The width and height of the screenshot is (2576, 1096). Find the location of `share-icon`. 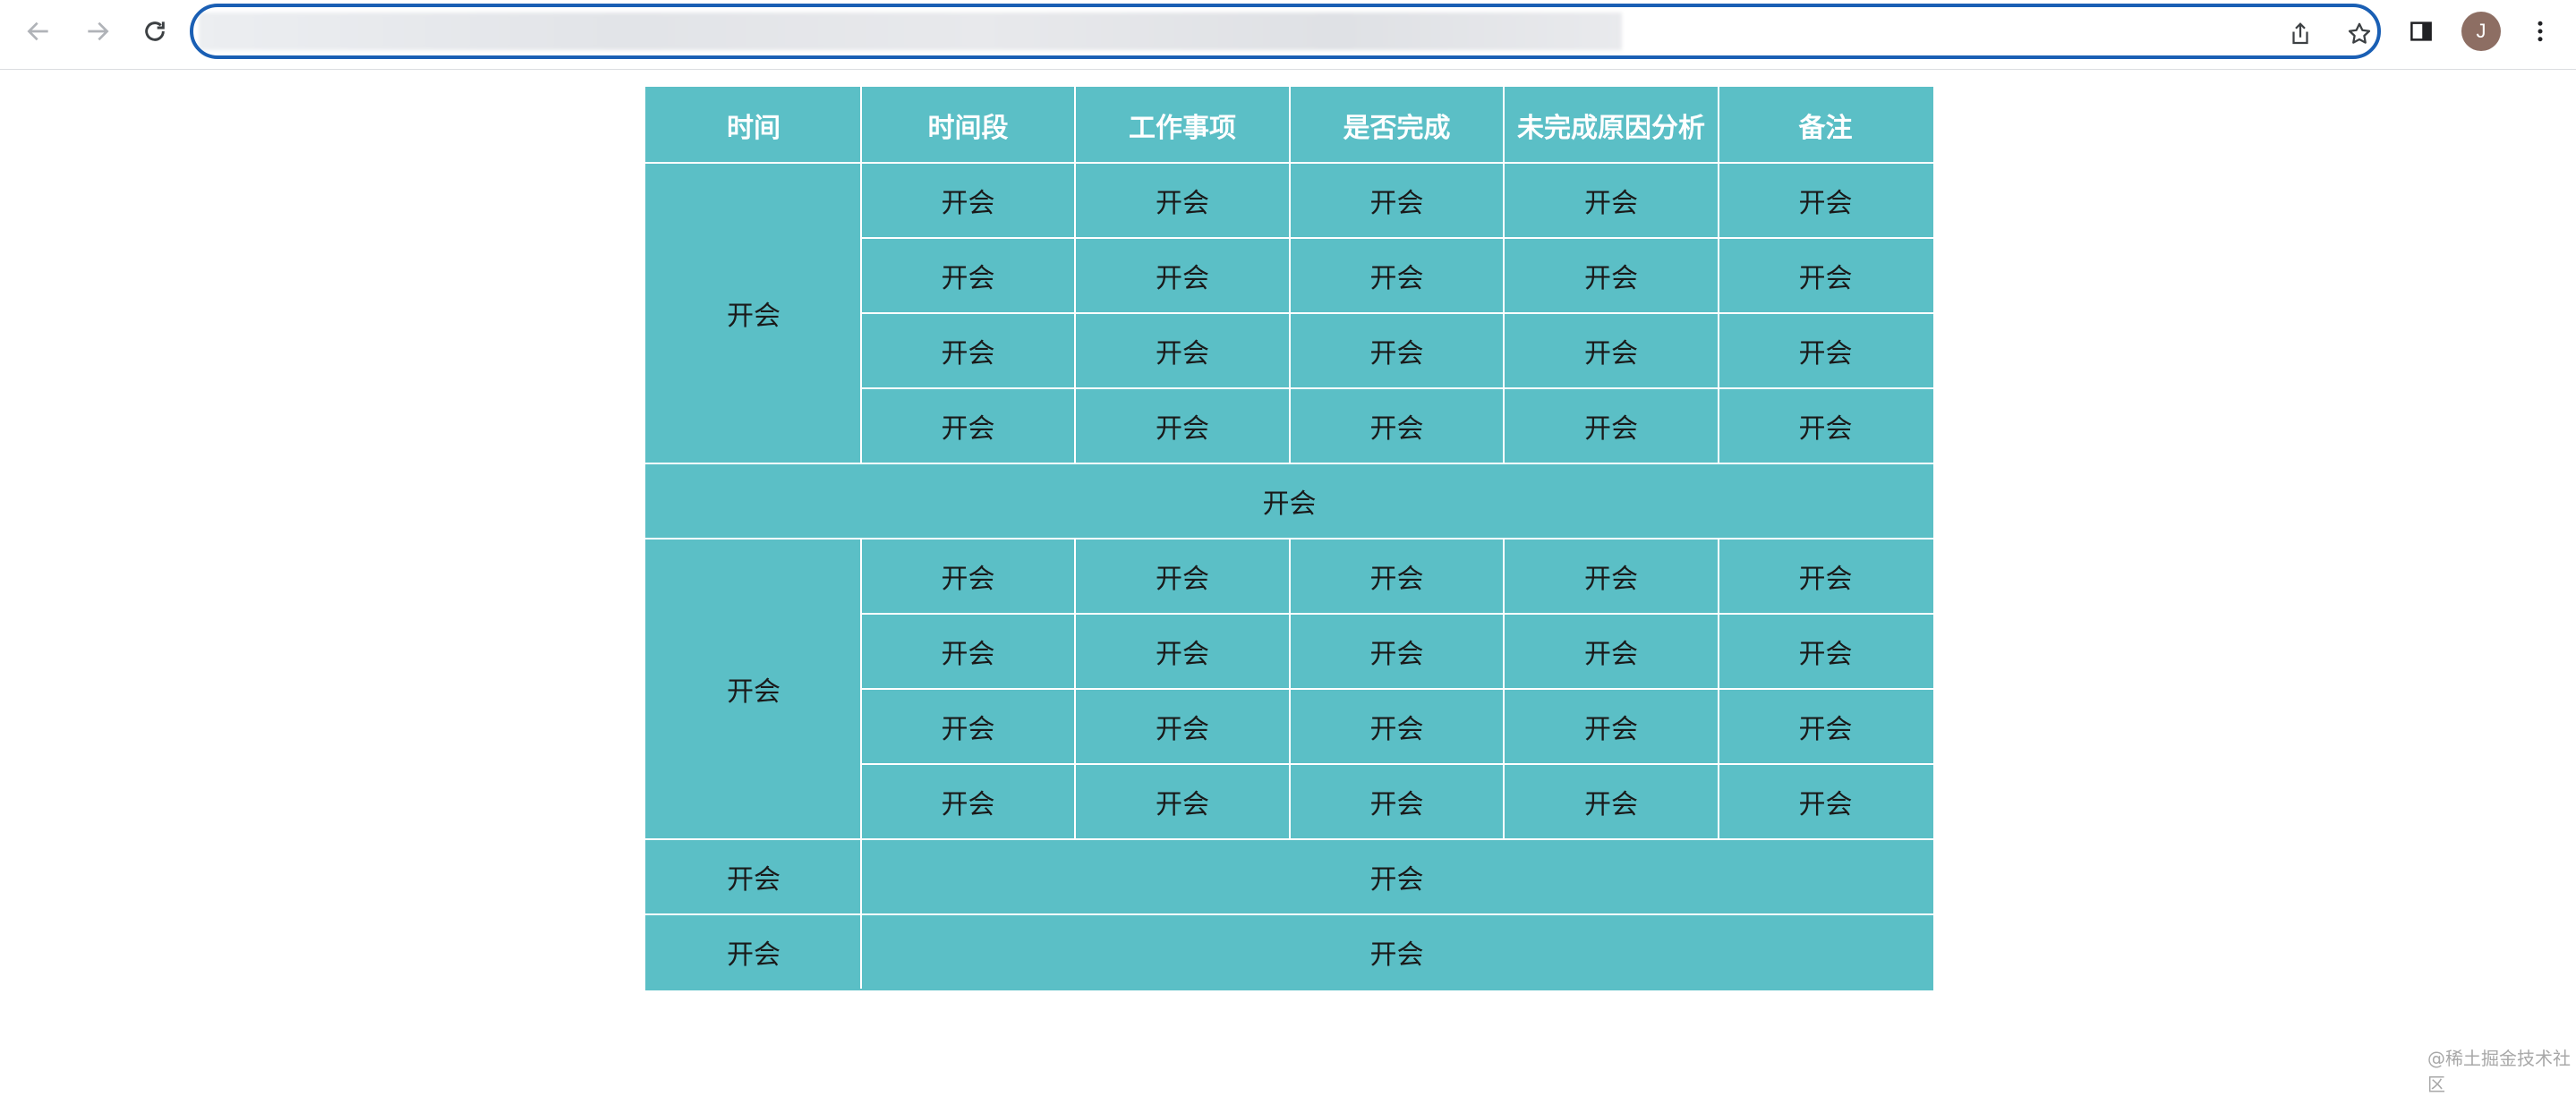

share-icon is located at coordinates (2300, 34).